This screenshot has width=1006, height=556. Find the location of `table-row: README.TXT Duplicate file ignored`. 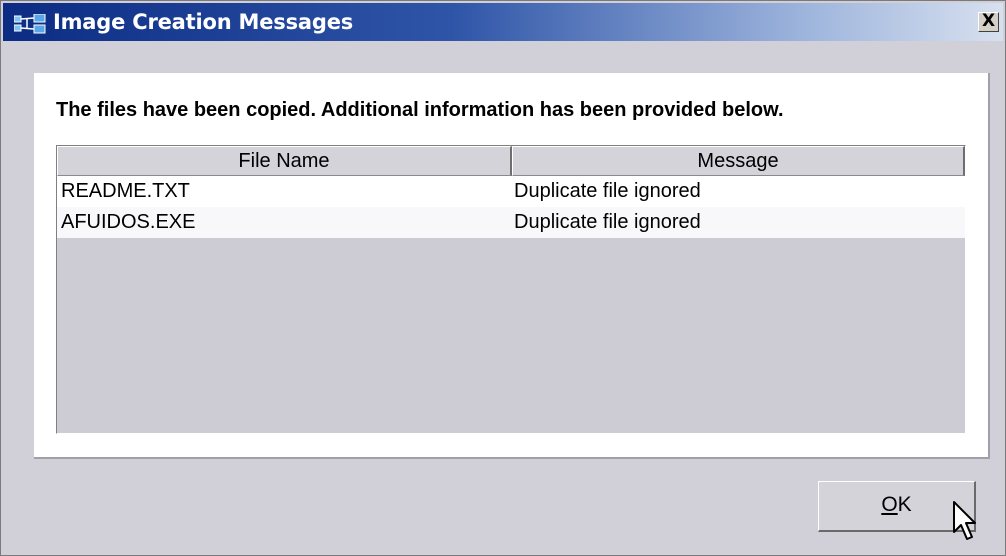

table-row: README.TXT Duplicate file ignored is located at coordinates (511, 191).